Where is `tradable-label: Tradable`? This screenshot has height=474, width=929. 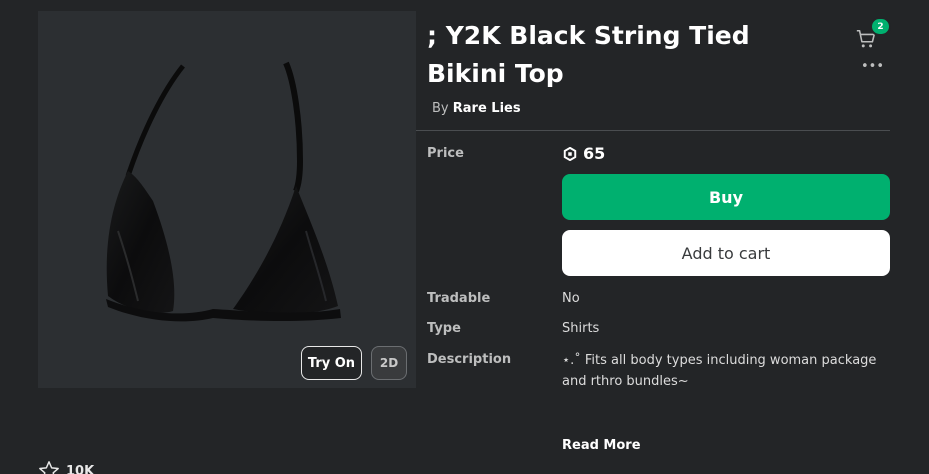
tradable-label: Tradable is located at coordinates (459, 298).